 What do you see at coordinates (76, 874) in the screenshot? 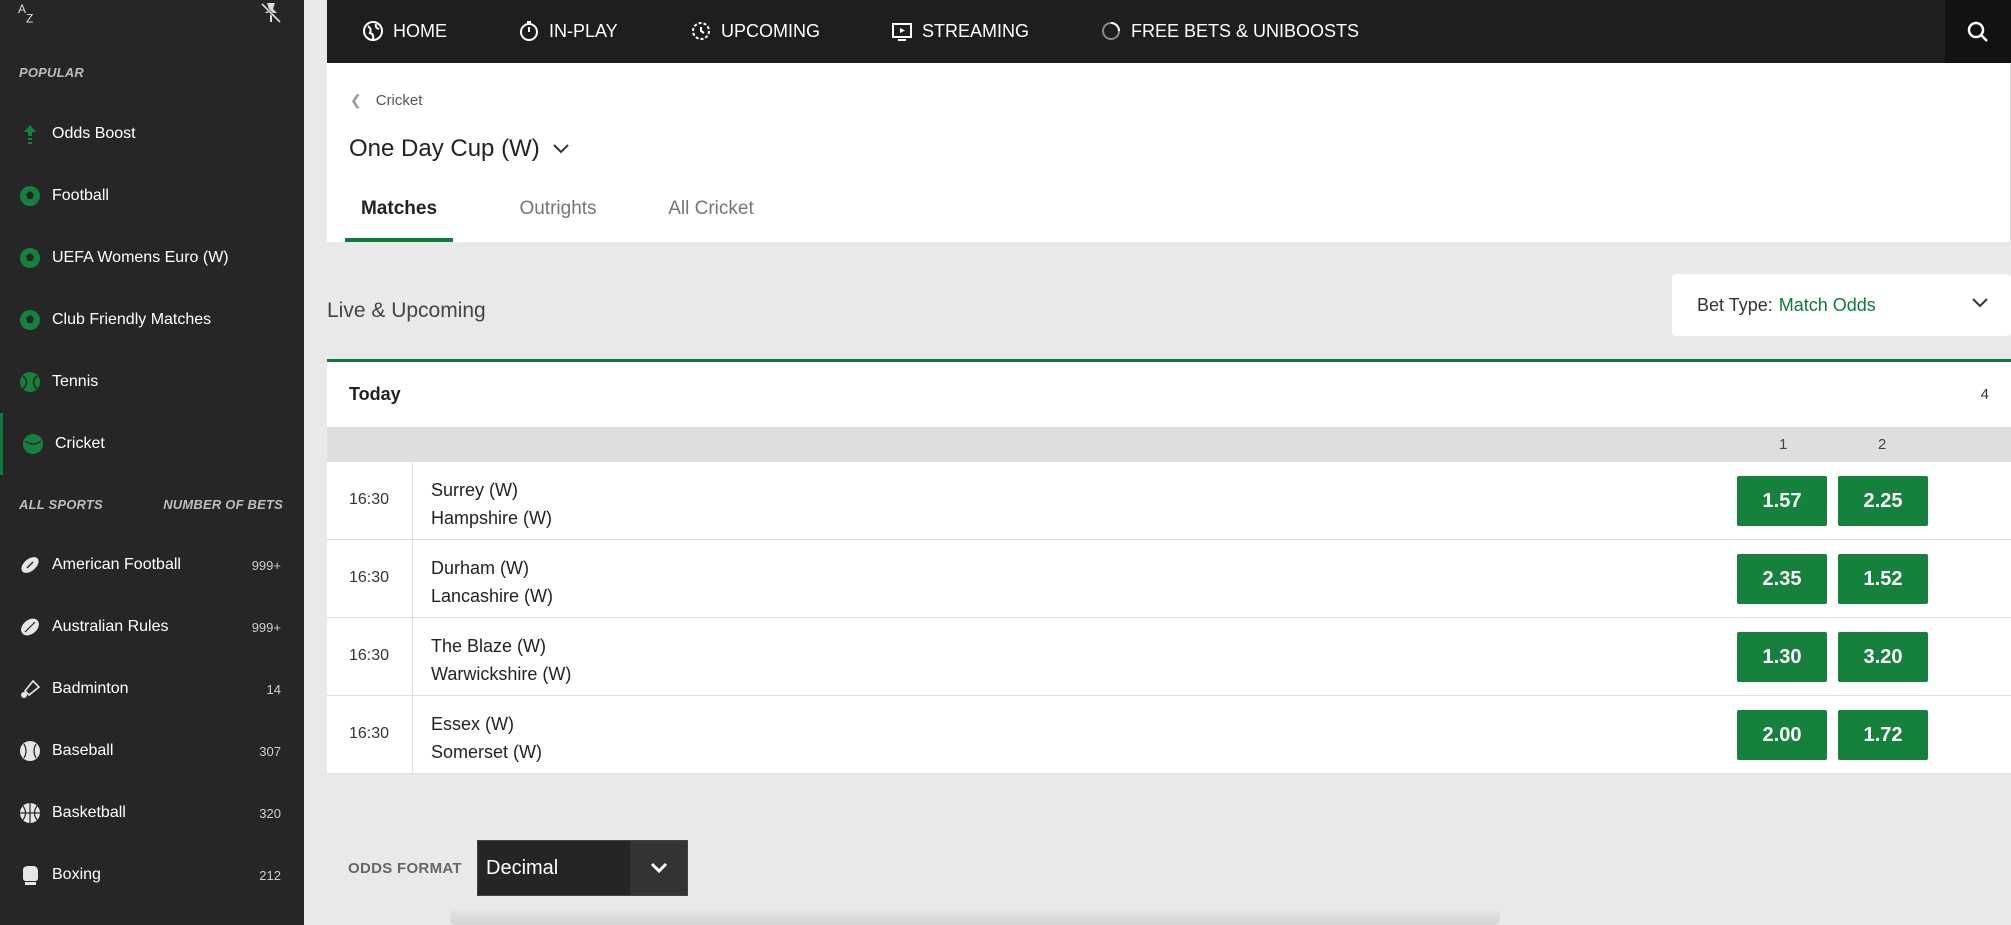
I see `sidebar-item-label: Boxing` at bounding box center [76, 874].